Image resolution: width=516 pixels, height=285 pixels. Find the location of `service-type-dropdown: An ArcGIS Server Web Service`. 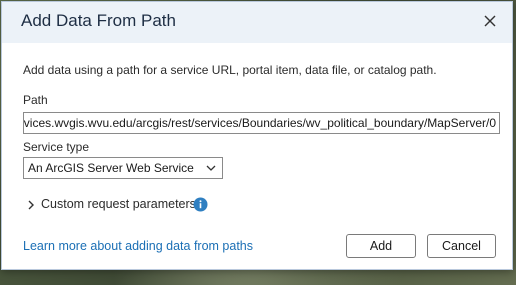

service-type-dropdown: An ArcGIS Server Web Service is located at coordinates (123, 168).